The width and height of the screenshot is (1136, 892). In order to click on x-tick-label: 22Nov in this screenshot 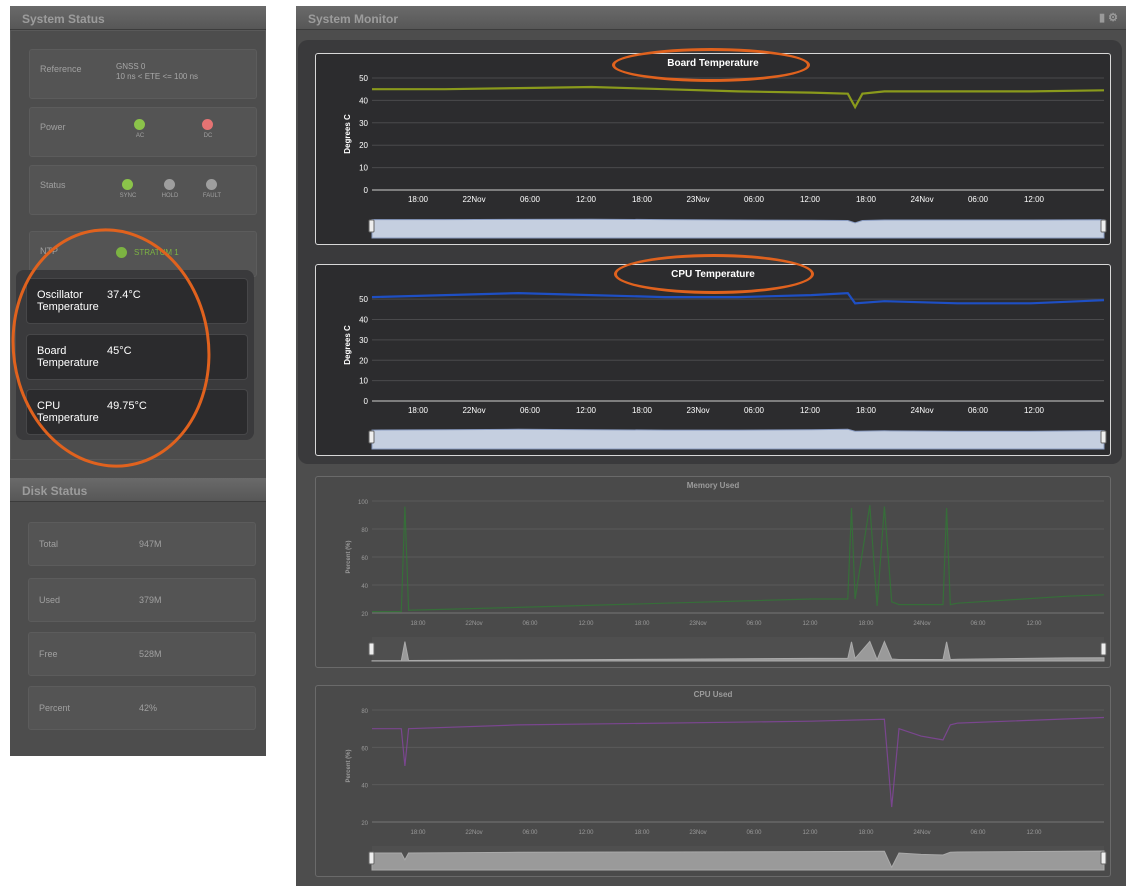, I will do `click(473, 410)`.